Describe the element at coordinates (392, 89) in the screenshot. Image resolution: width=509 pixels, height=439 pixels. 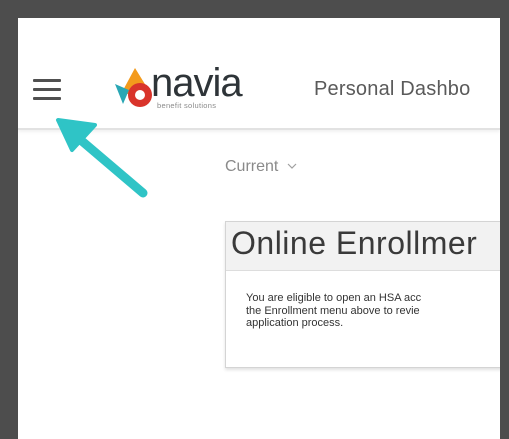
I see `page-title: Personal Dashbo` at that location.